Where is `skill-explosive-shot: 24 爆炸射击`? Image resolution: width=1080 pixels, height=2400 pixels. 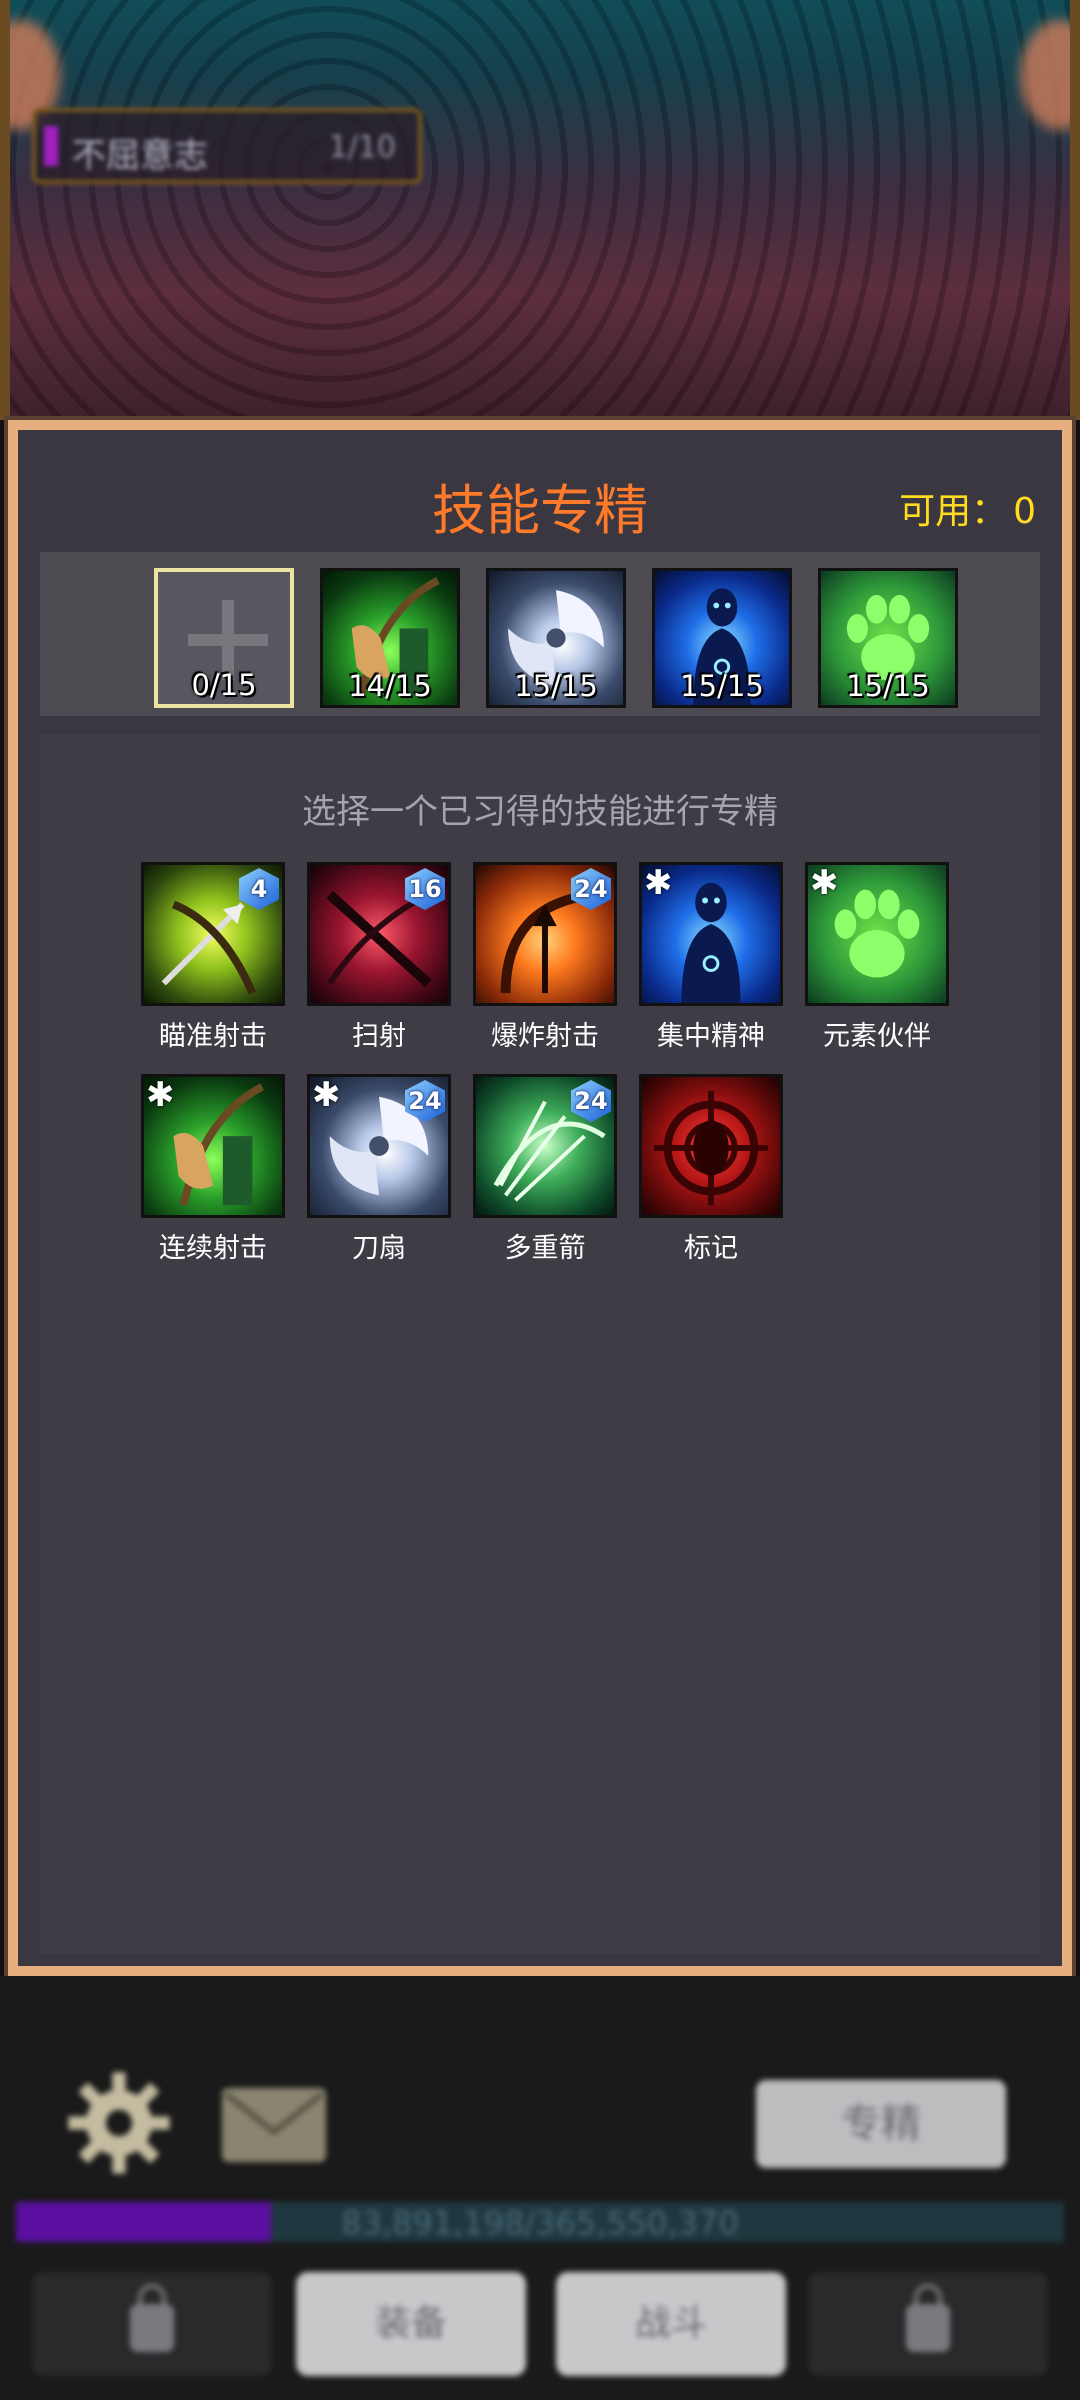
skill-explosive-shot: 24 爆炸射击 is located at coordinates (545, 957).